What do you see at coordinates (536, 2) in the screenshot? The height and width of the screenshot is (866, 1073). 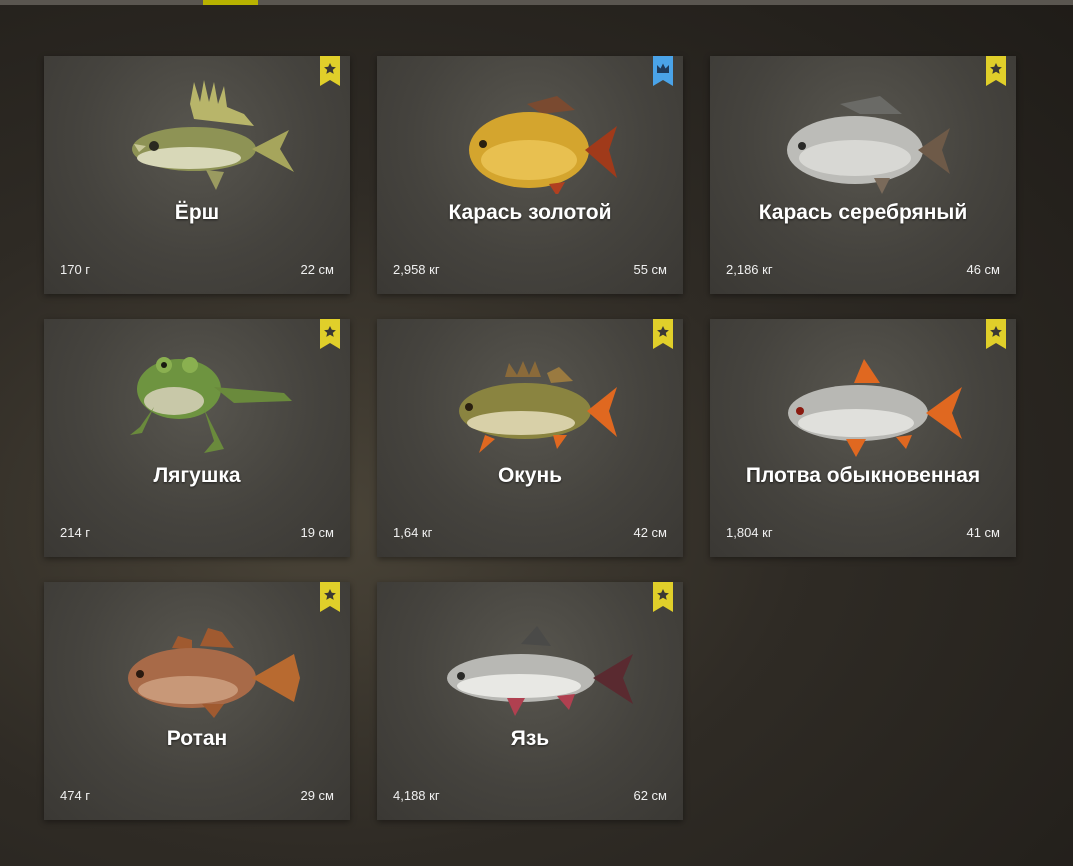 I see `top-progress-bar` at bounding box center [536, 2].